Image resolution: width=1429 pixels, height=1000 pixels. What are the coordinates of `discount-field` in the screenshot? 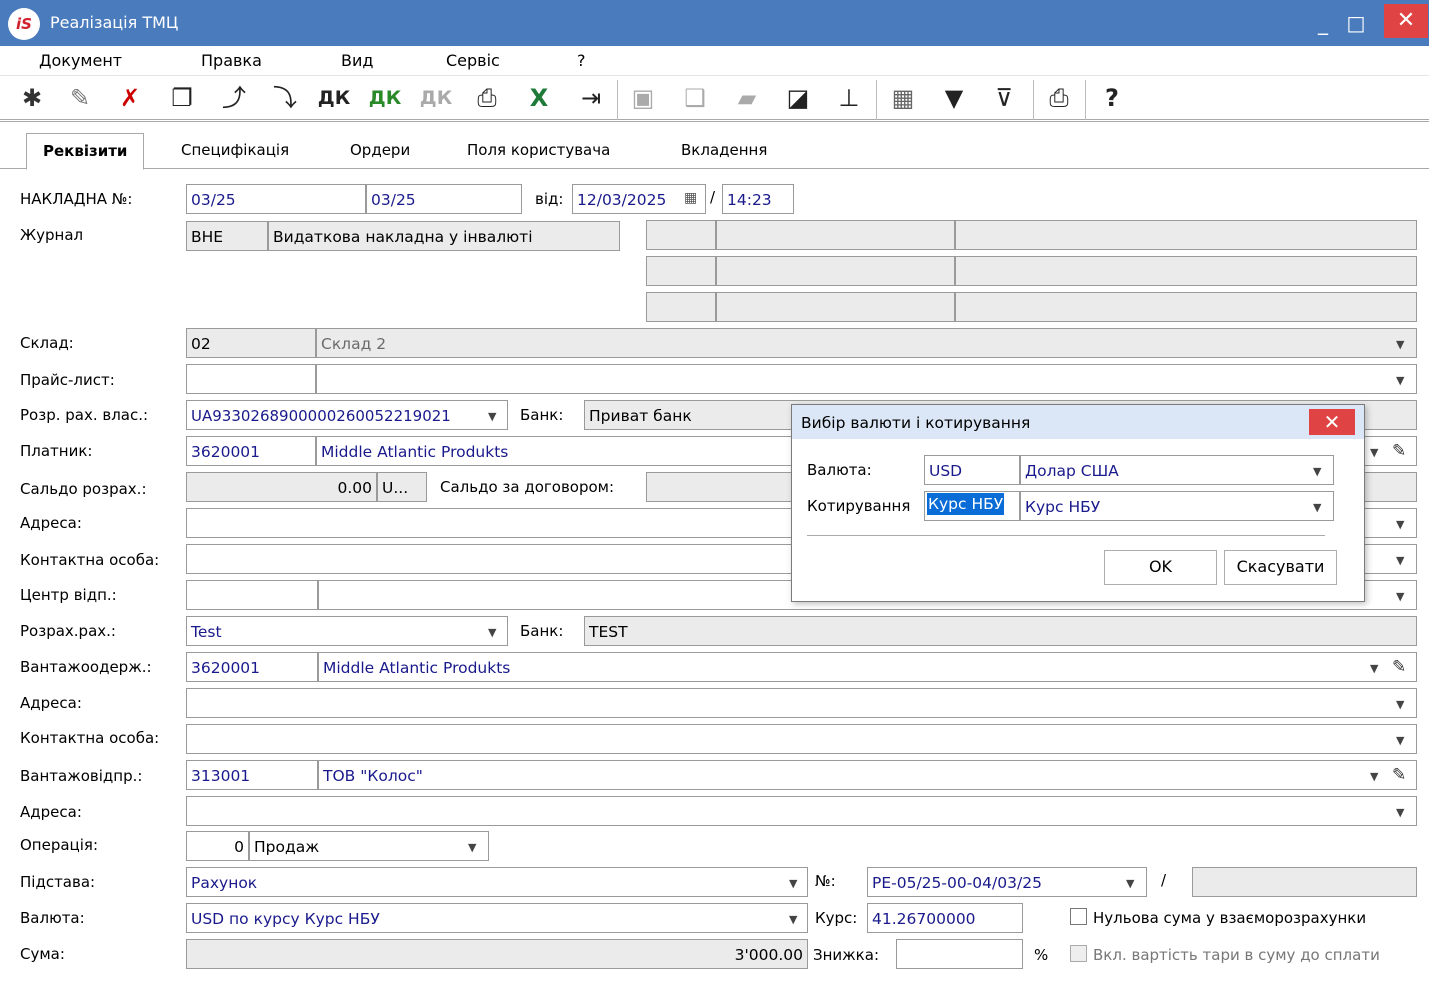 It's located at (959, 954).